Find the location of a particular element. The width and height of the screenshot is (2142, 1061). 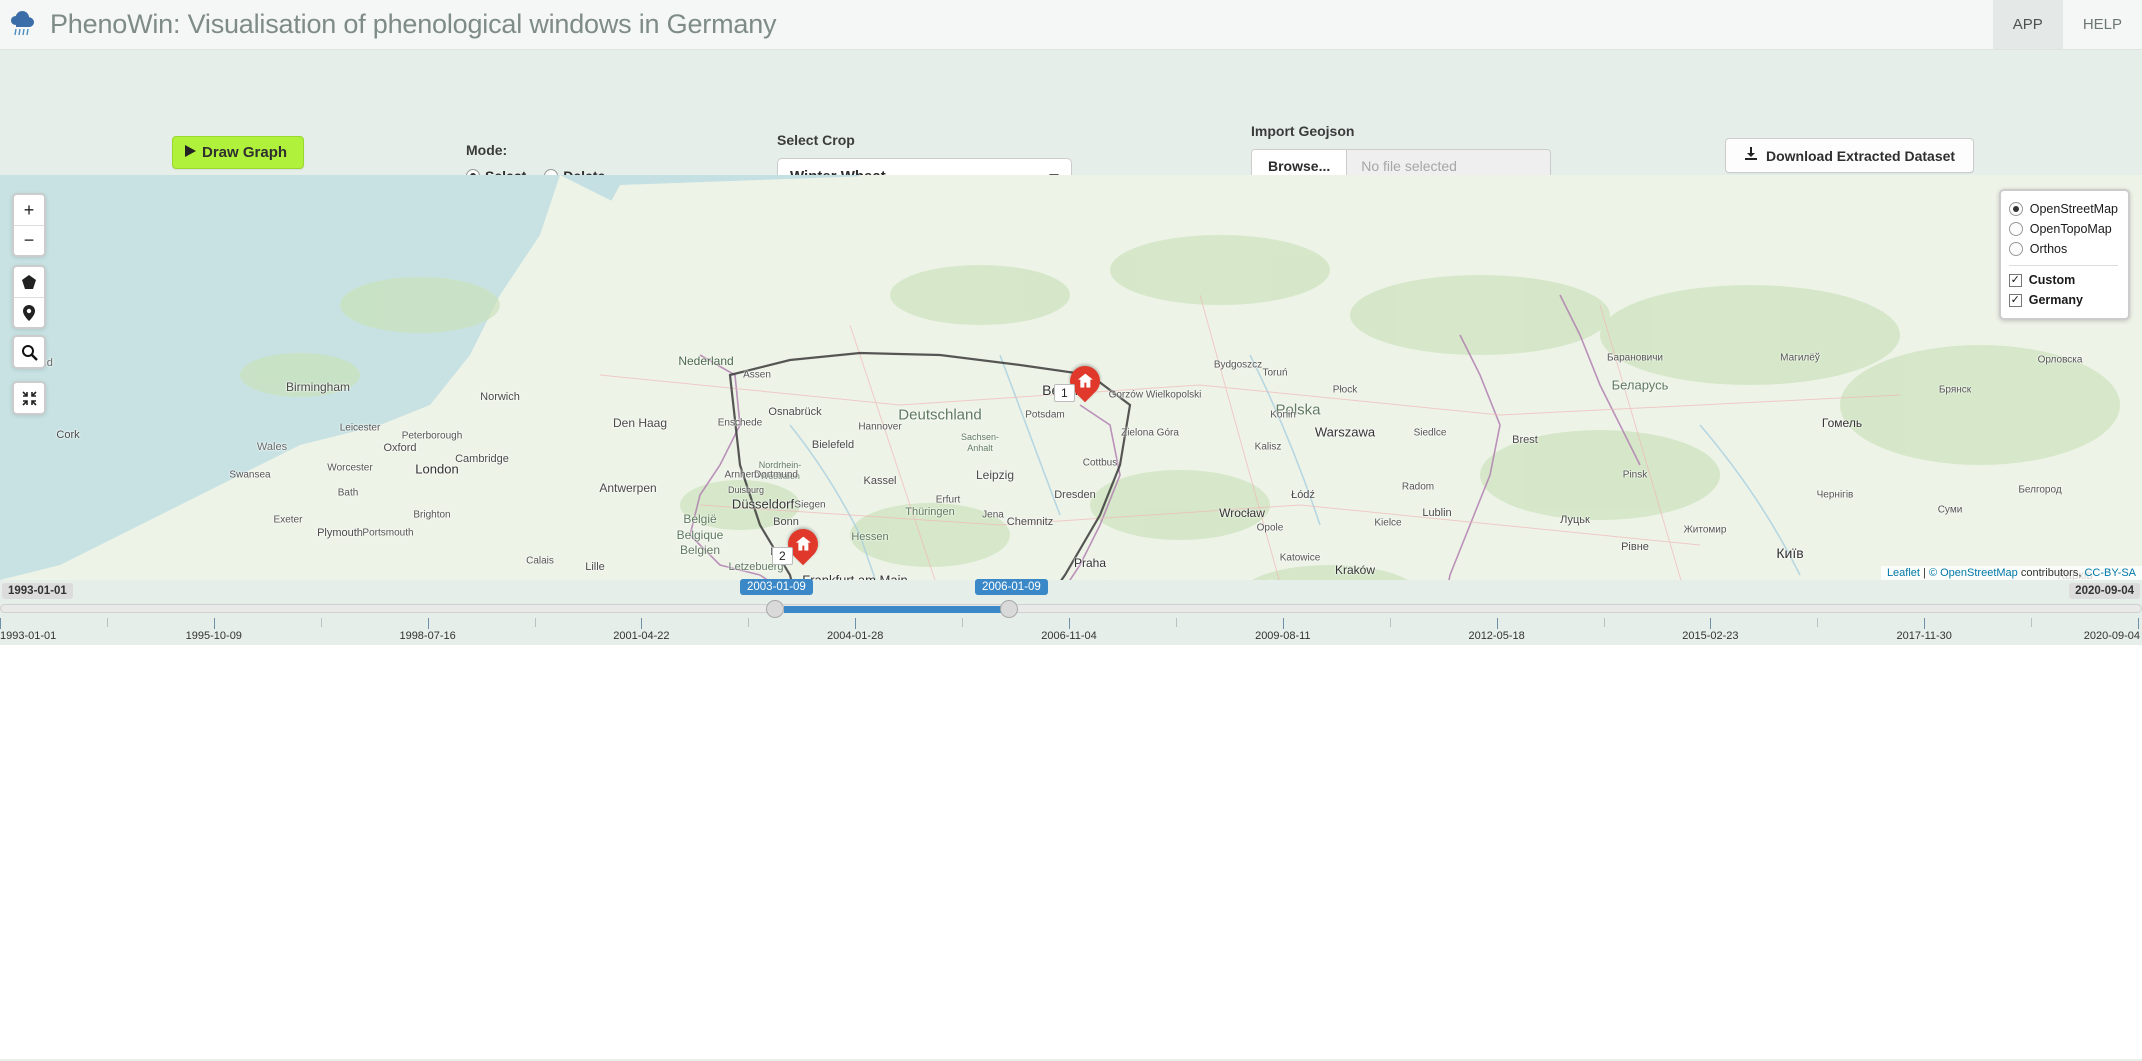

play-icon is located at coordinates (190, 152).